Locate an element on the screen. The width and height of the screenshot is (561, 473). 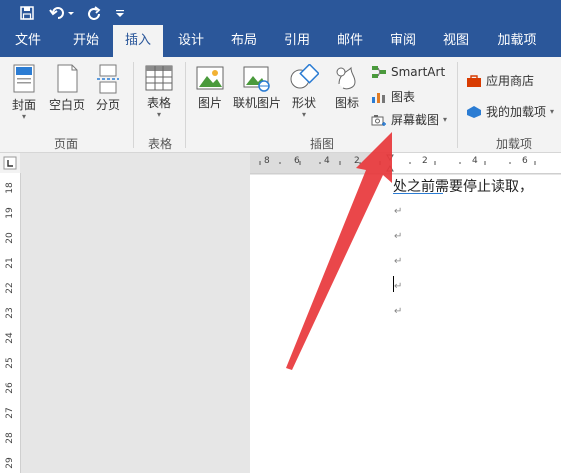
store-button: 应用商店 is located at coordinates (500, 80).